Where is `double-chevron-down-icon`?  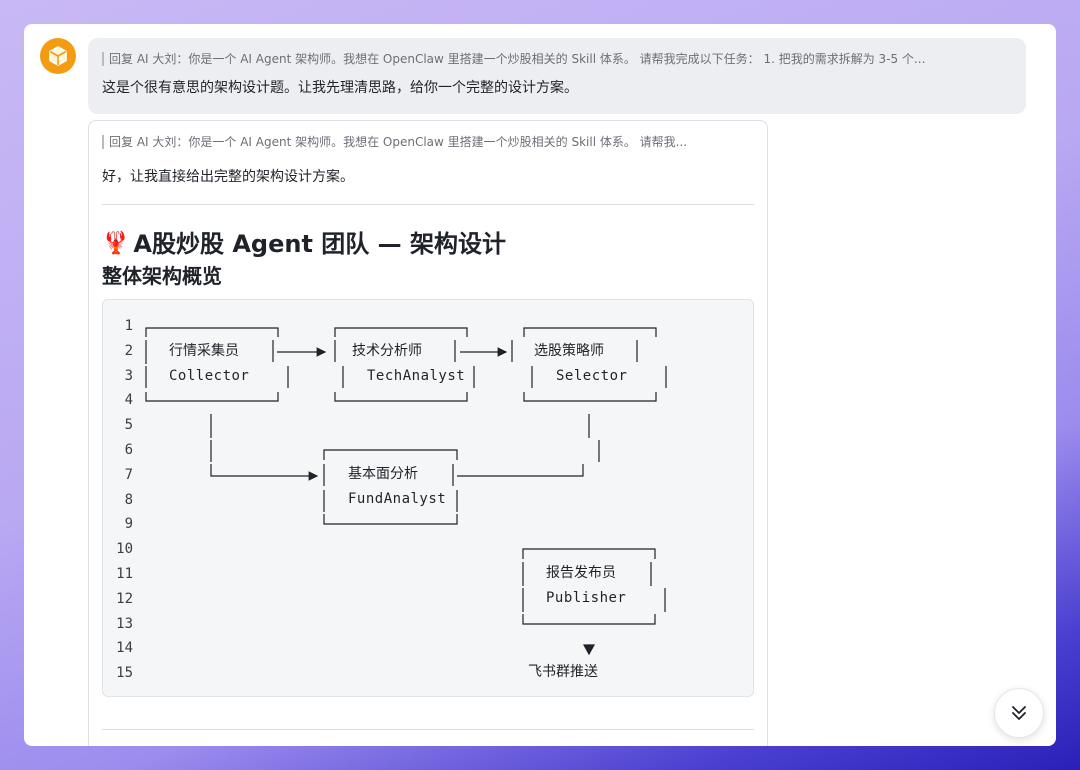
double-chevron-down-icon is located at coordinates (1019, 713).